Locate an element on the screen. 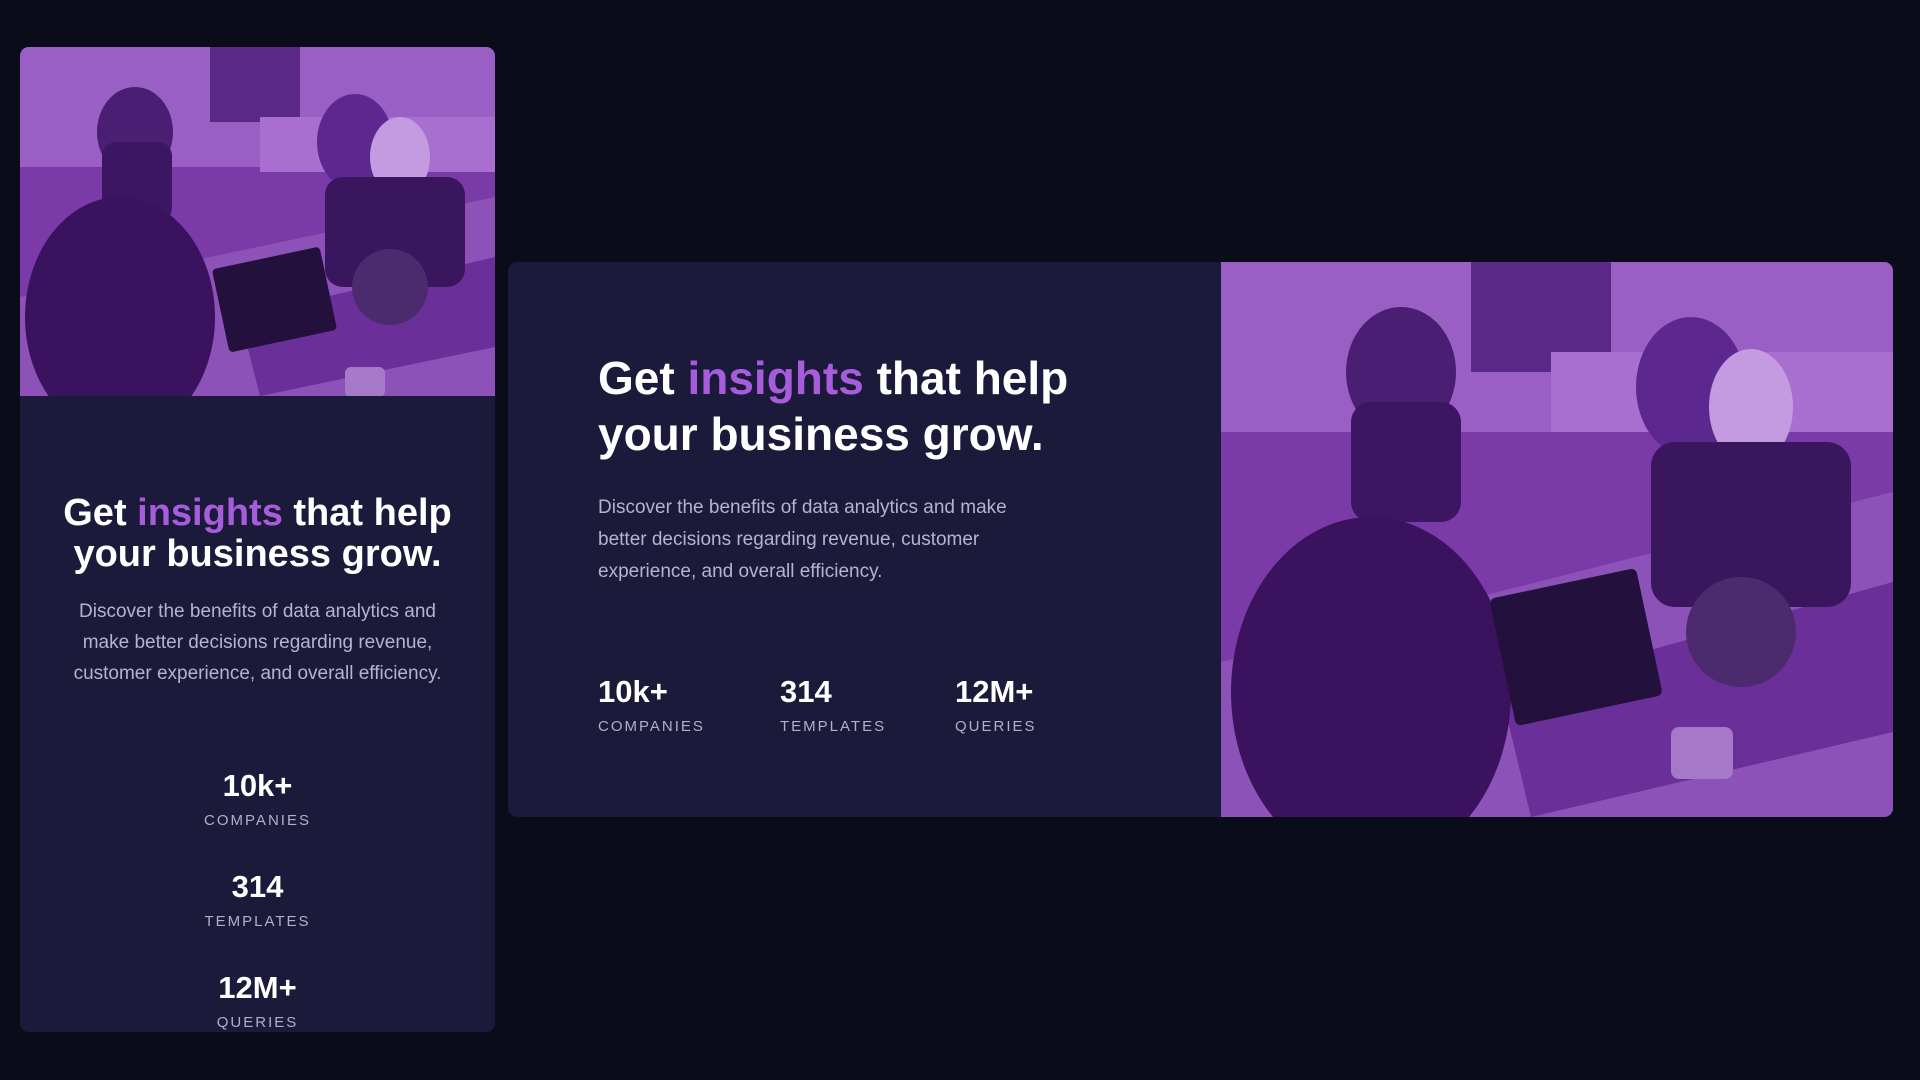 The image size is (1920, 1080). office-team-photo is located at coordinates (257, 221).